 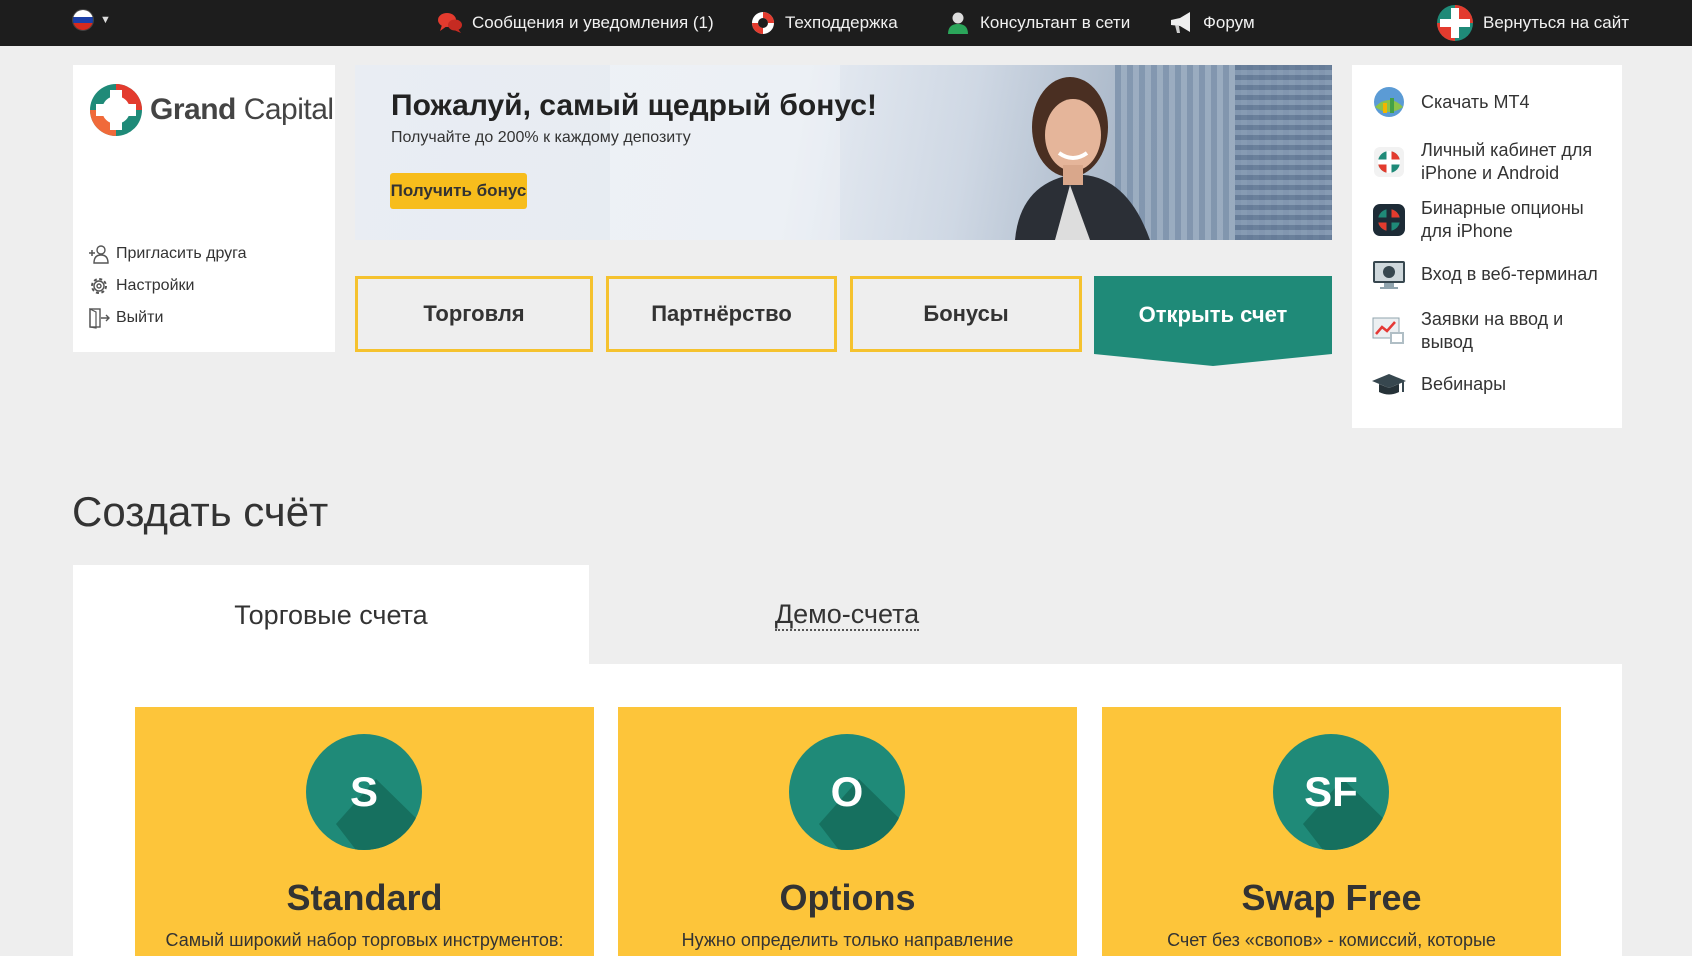 What do you see at coordinates (841, 22) in the screenshot?
I see `support-label: Техподдержка` at bounding box center [841, 22].